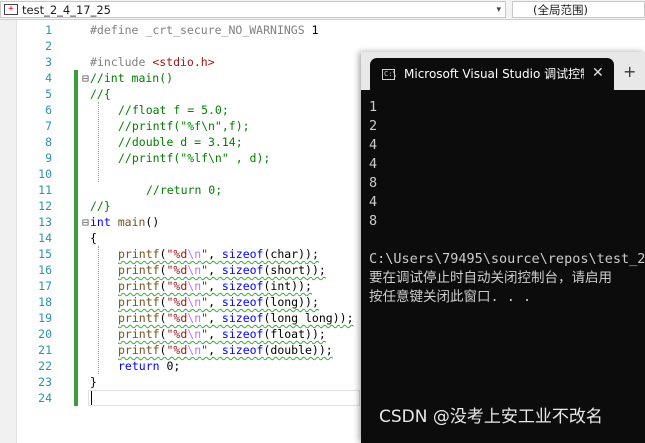 The image size is (645, 443). Describe the element at coordinates (45, 398) in the screenshot. I see `line-number: 24` at that location.